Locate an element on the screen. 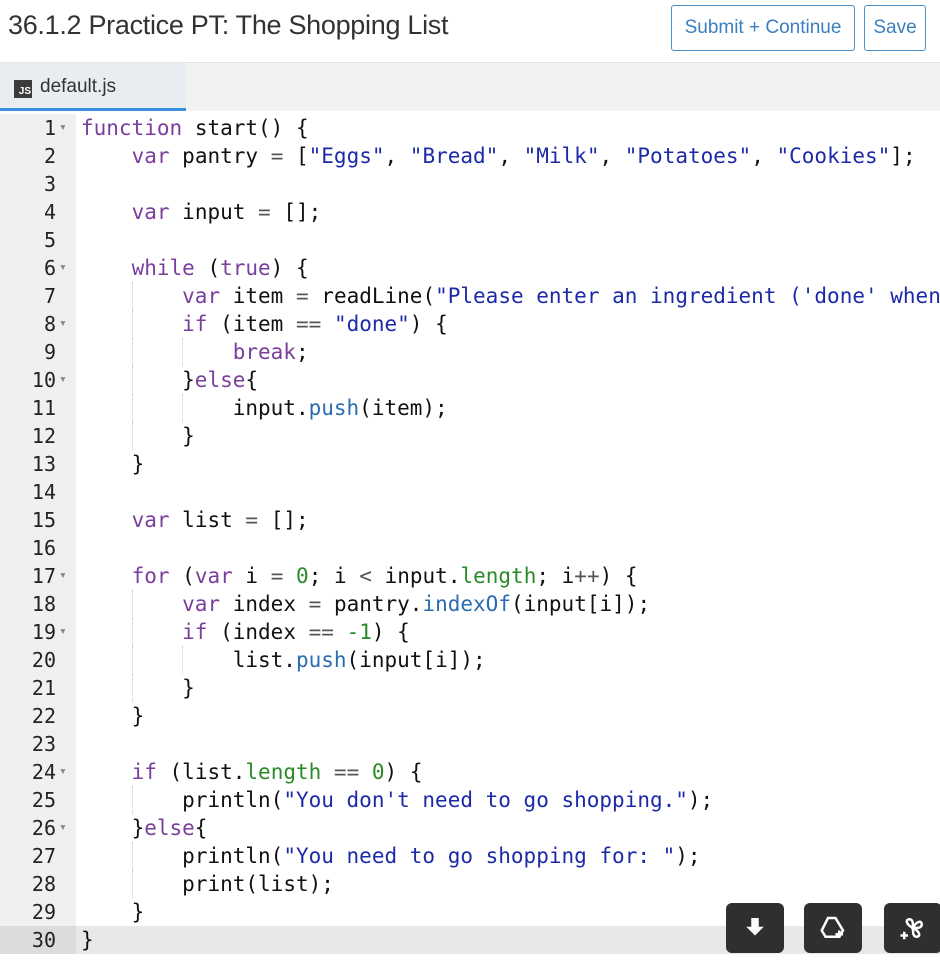 This screenshot has width=940, height=969. download-button is located at coordinates (755, 928).